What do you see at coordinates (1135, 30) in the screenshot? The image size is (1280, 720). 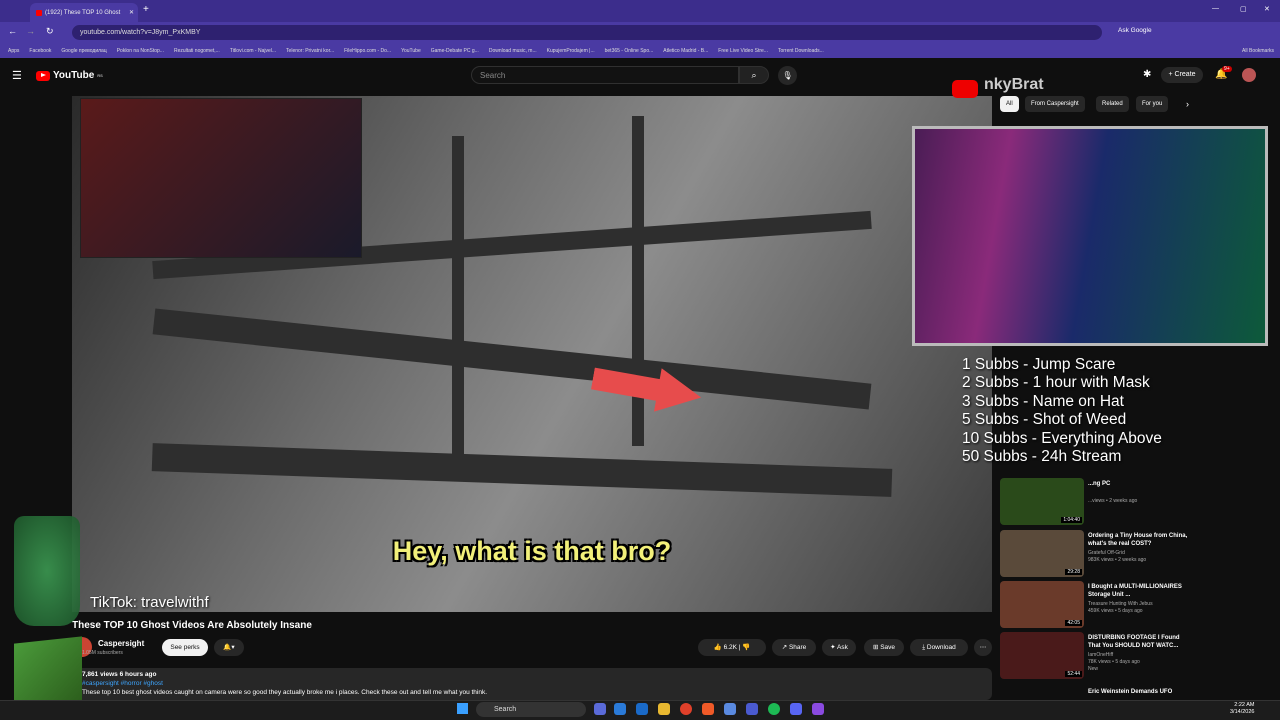 I see `ask-google-button: Ask Google` at bounding box center [1135, 30].